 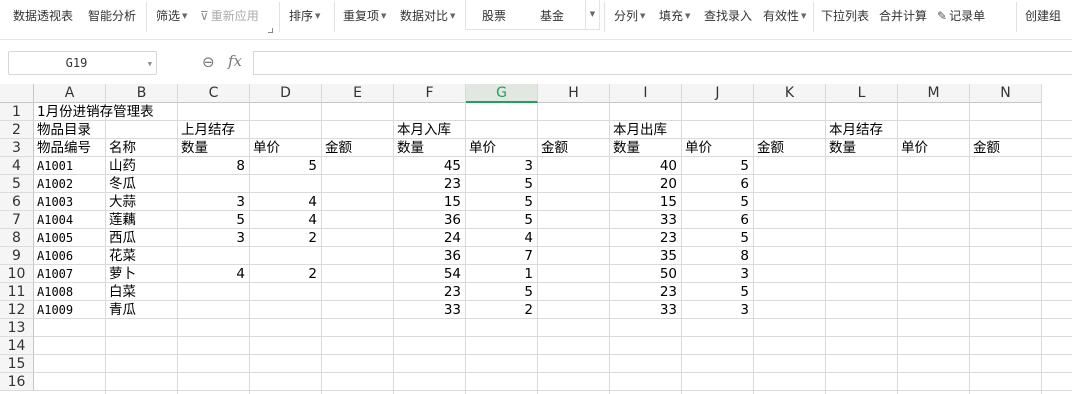 I want to click on row-header-8: 8, so click(x=17, y=238).